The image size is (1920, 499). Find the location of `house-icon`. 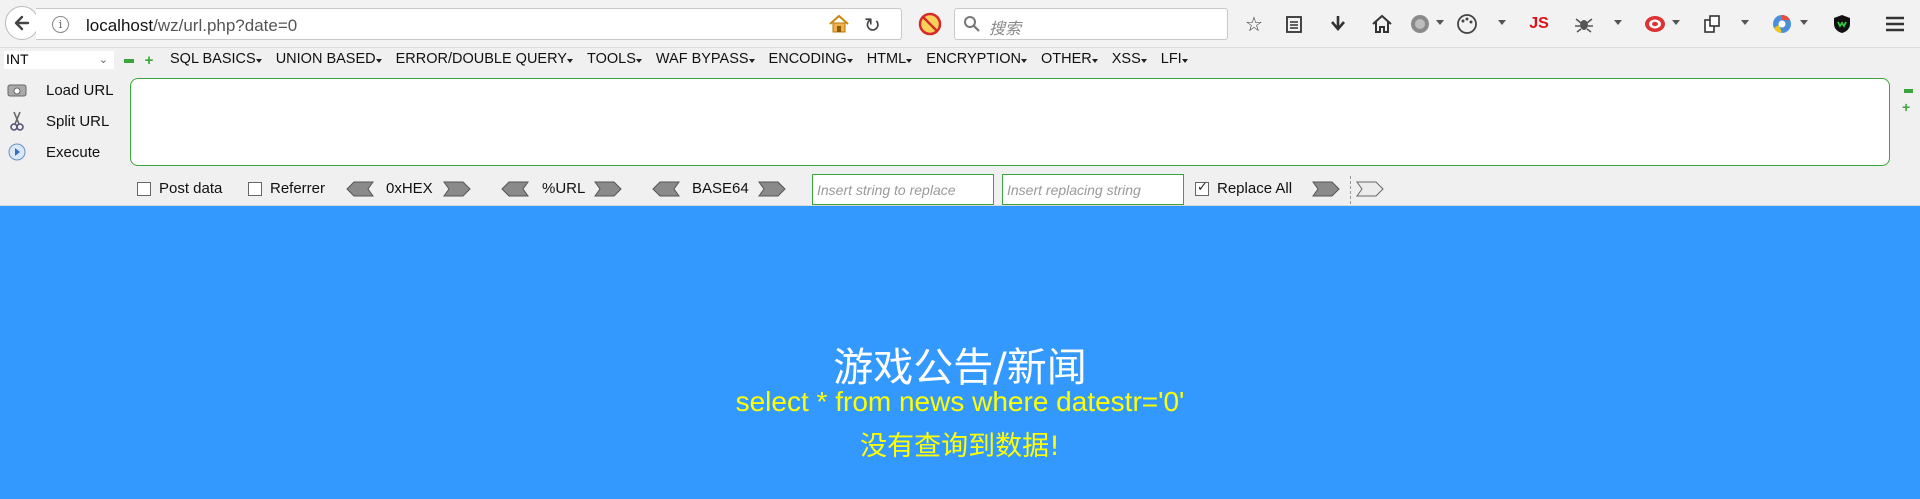

house-icon is located at coordinates (1382, 23).